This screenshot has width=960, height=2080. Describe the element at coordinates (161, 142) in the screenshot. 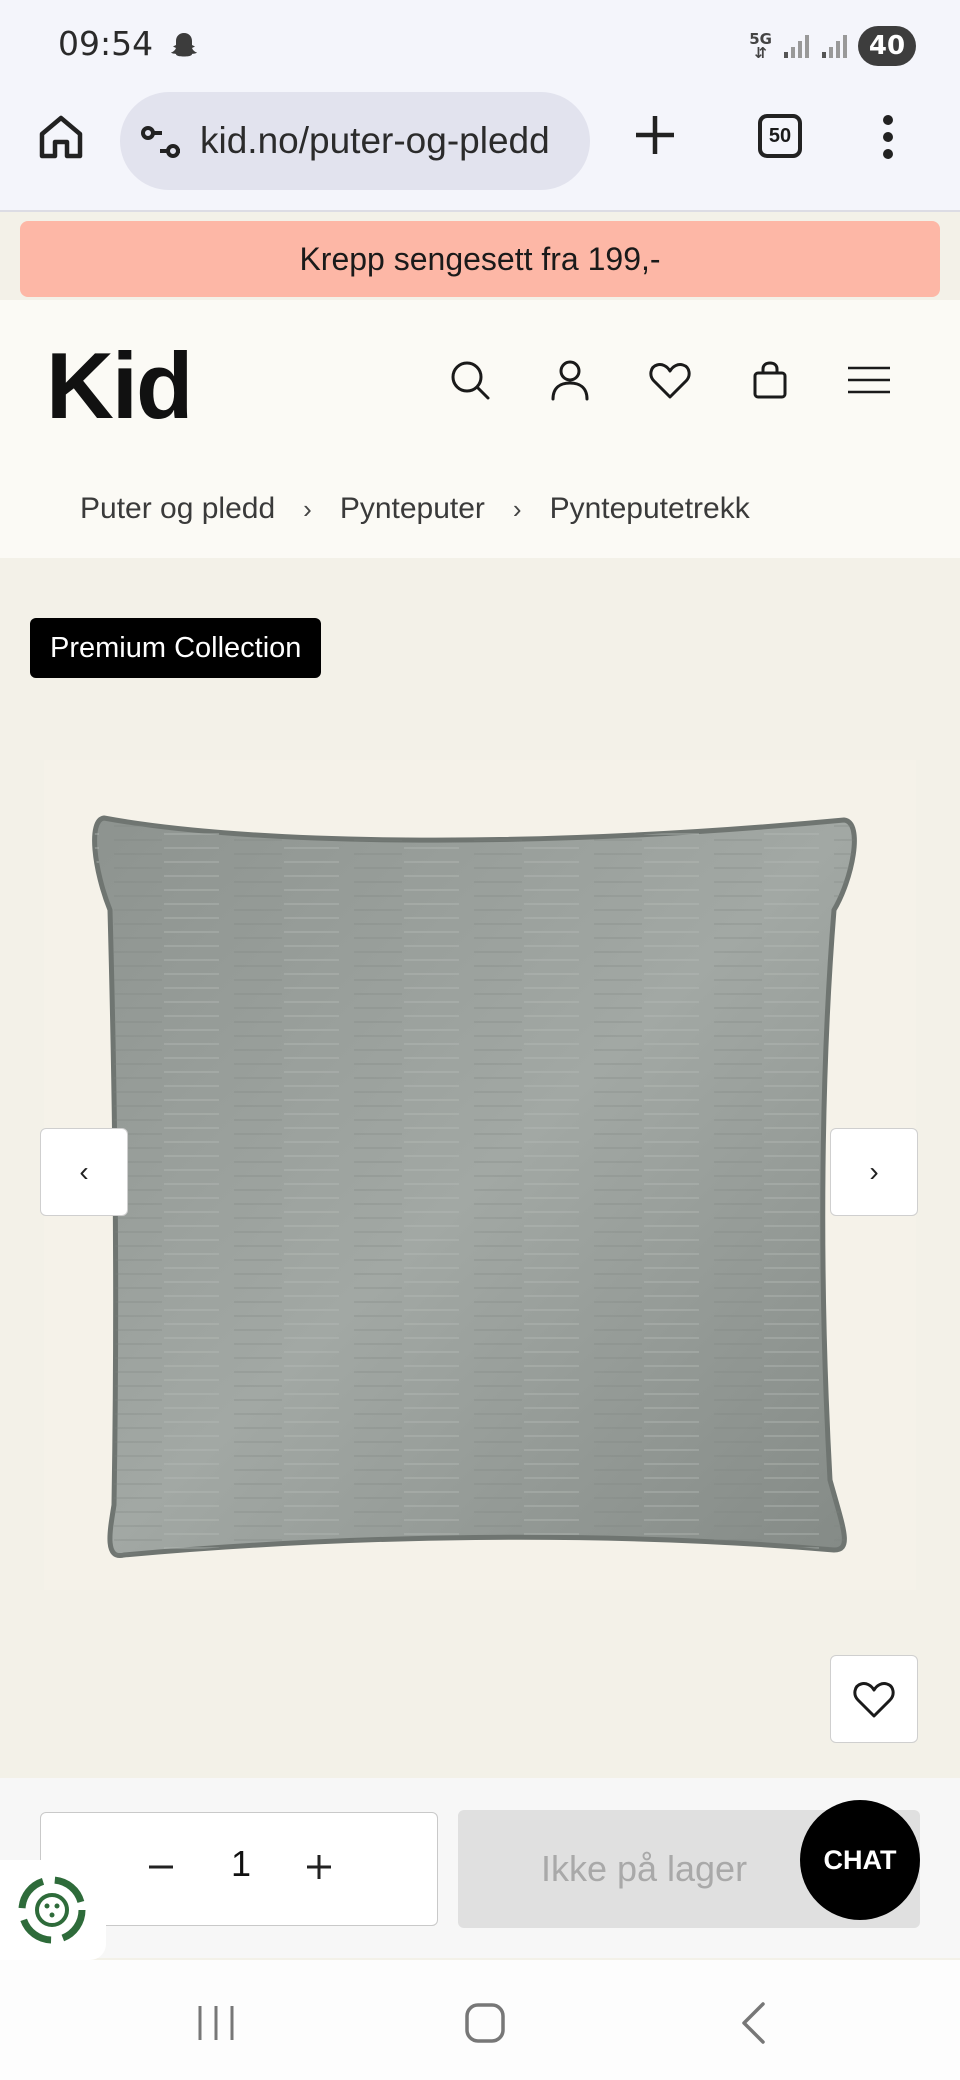

I see `site-settings-icon` at that location.